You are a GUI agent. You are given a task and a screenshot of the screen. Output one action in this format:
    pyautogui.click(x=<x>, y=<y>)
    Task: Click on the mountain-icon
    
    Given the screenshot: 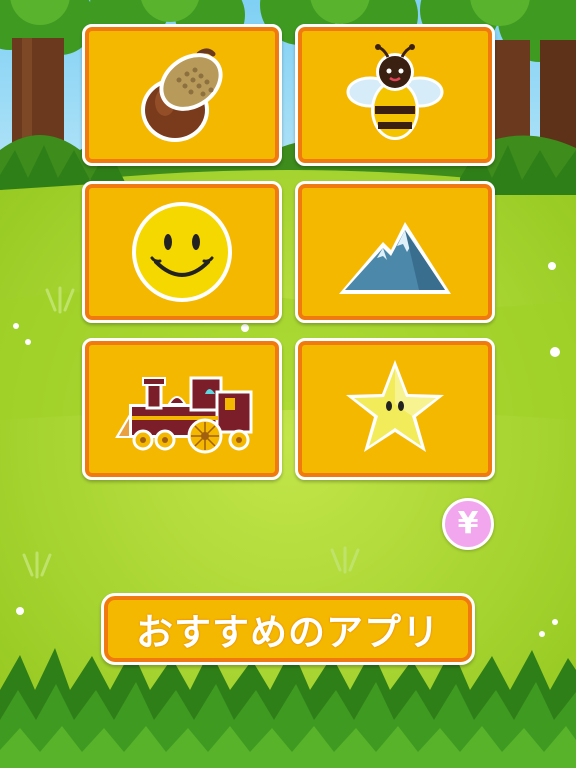 What is the action you would take?
    pyautogui.click(x=395, y=258)
    